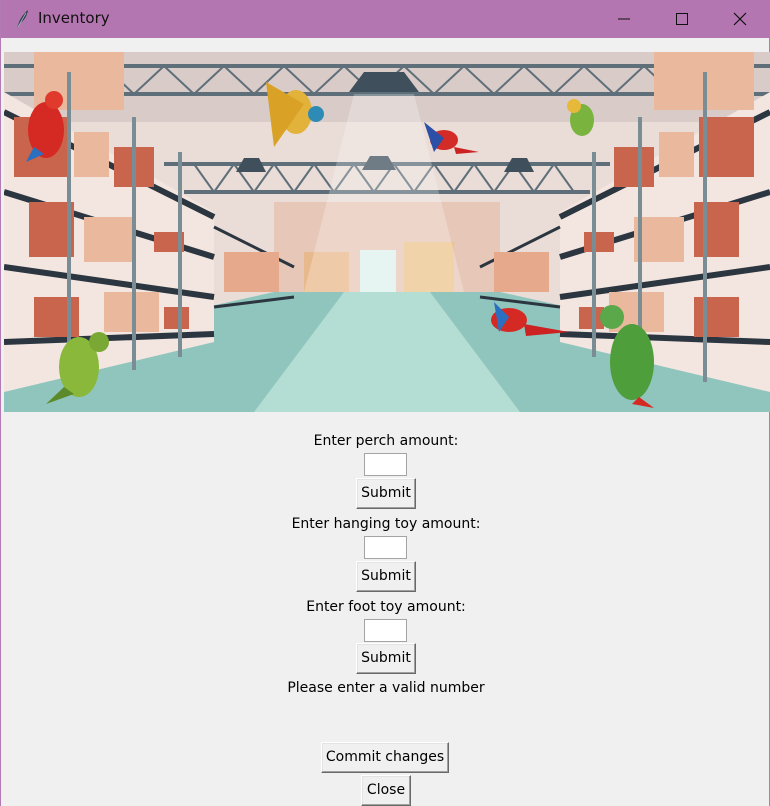 The width and height of the screenshot is (770, 806). What do you see at coordinates (385, 547) in the screenshot?
I see `hanging-toy-amount-input` at bounding box center [385, 547].